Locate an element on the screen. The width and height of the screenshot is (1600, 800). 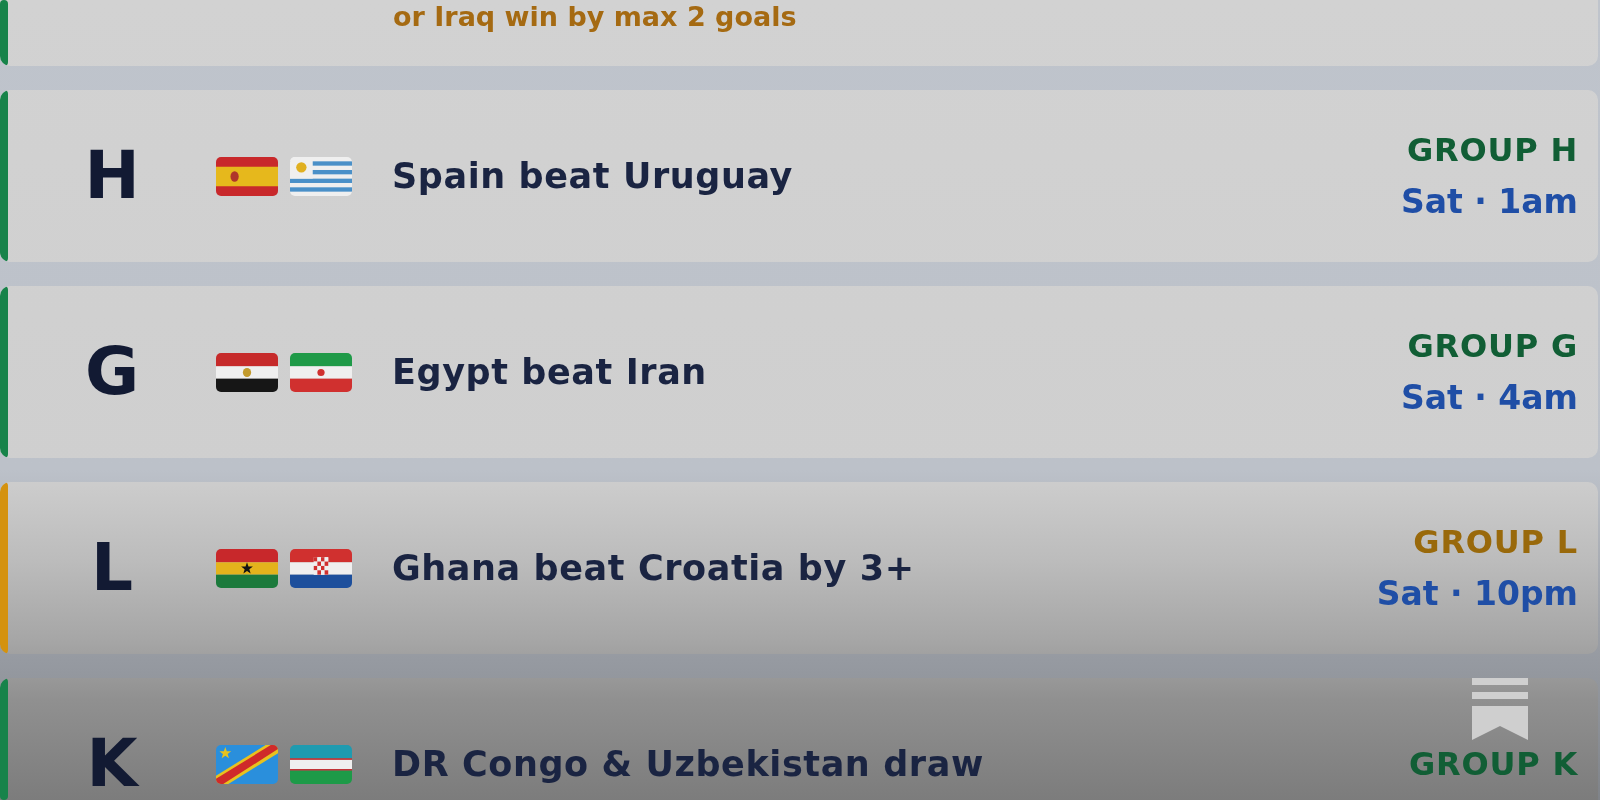
kickoff-time: Sat · 4am is located at coordinates (1489, 398).